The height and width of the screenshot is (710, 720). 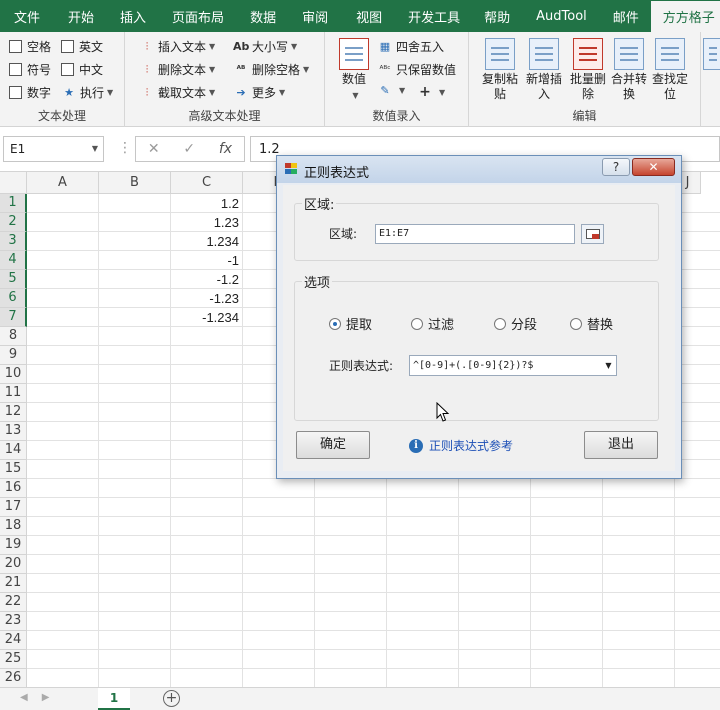 I want to click on more-button: ➔ 更多 ▼, so click(x=259, y=92).